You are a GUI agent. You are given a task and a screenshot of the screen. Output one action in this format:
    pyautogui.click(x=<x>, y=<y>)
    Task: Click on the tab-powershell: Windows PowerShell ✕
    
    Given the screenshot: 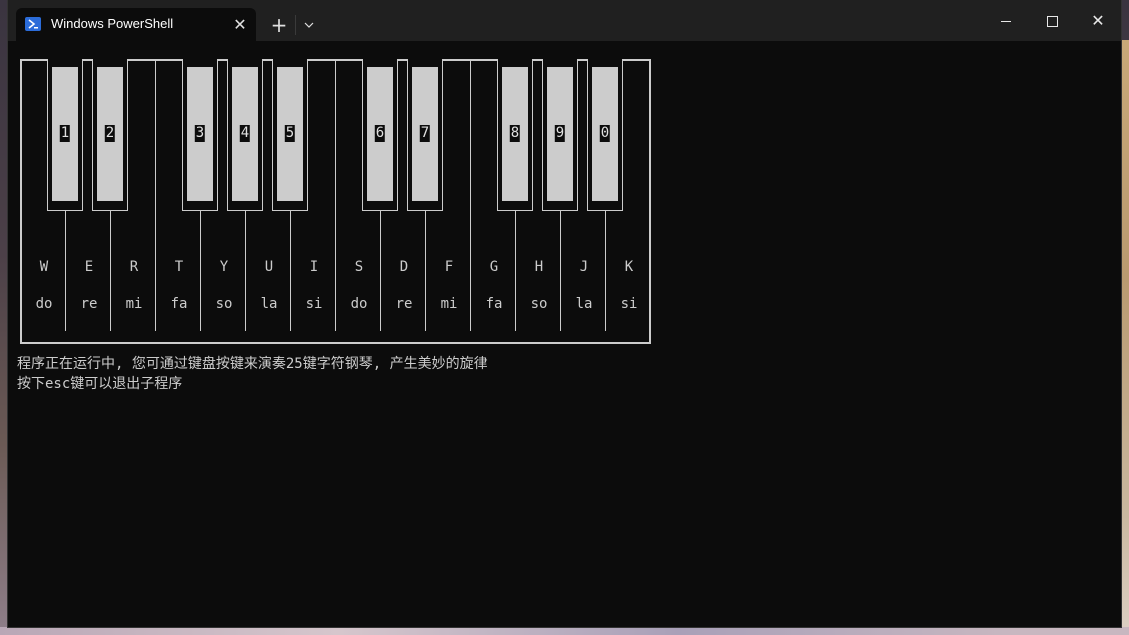 What is the action you would take?
    pyautogui.click(x=136, y=24)
    